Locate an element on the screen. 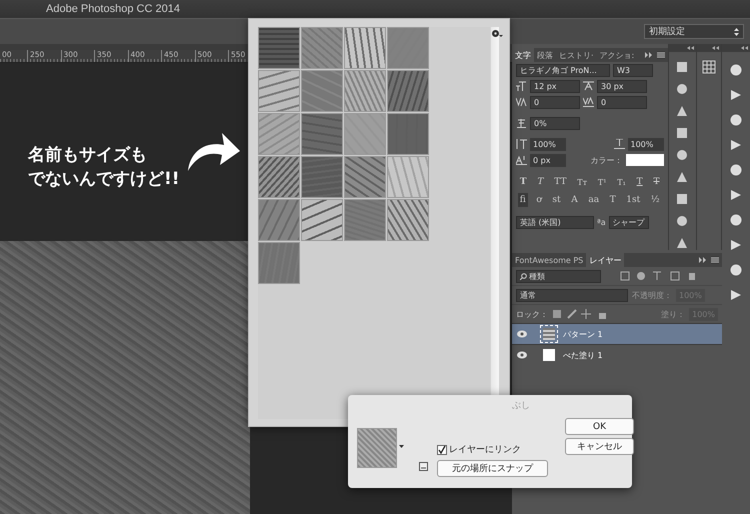 The height and width of the screenshot is (514, 750). settings-icon is located at coordinates (497, 33).